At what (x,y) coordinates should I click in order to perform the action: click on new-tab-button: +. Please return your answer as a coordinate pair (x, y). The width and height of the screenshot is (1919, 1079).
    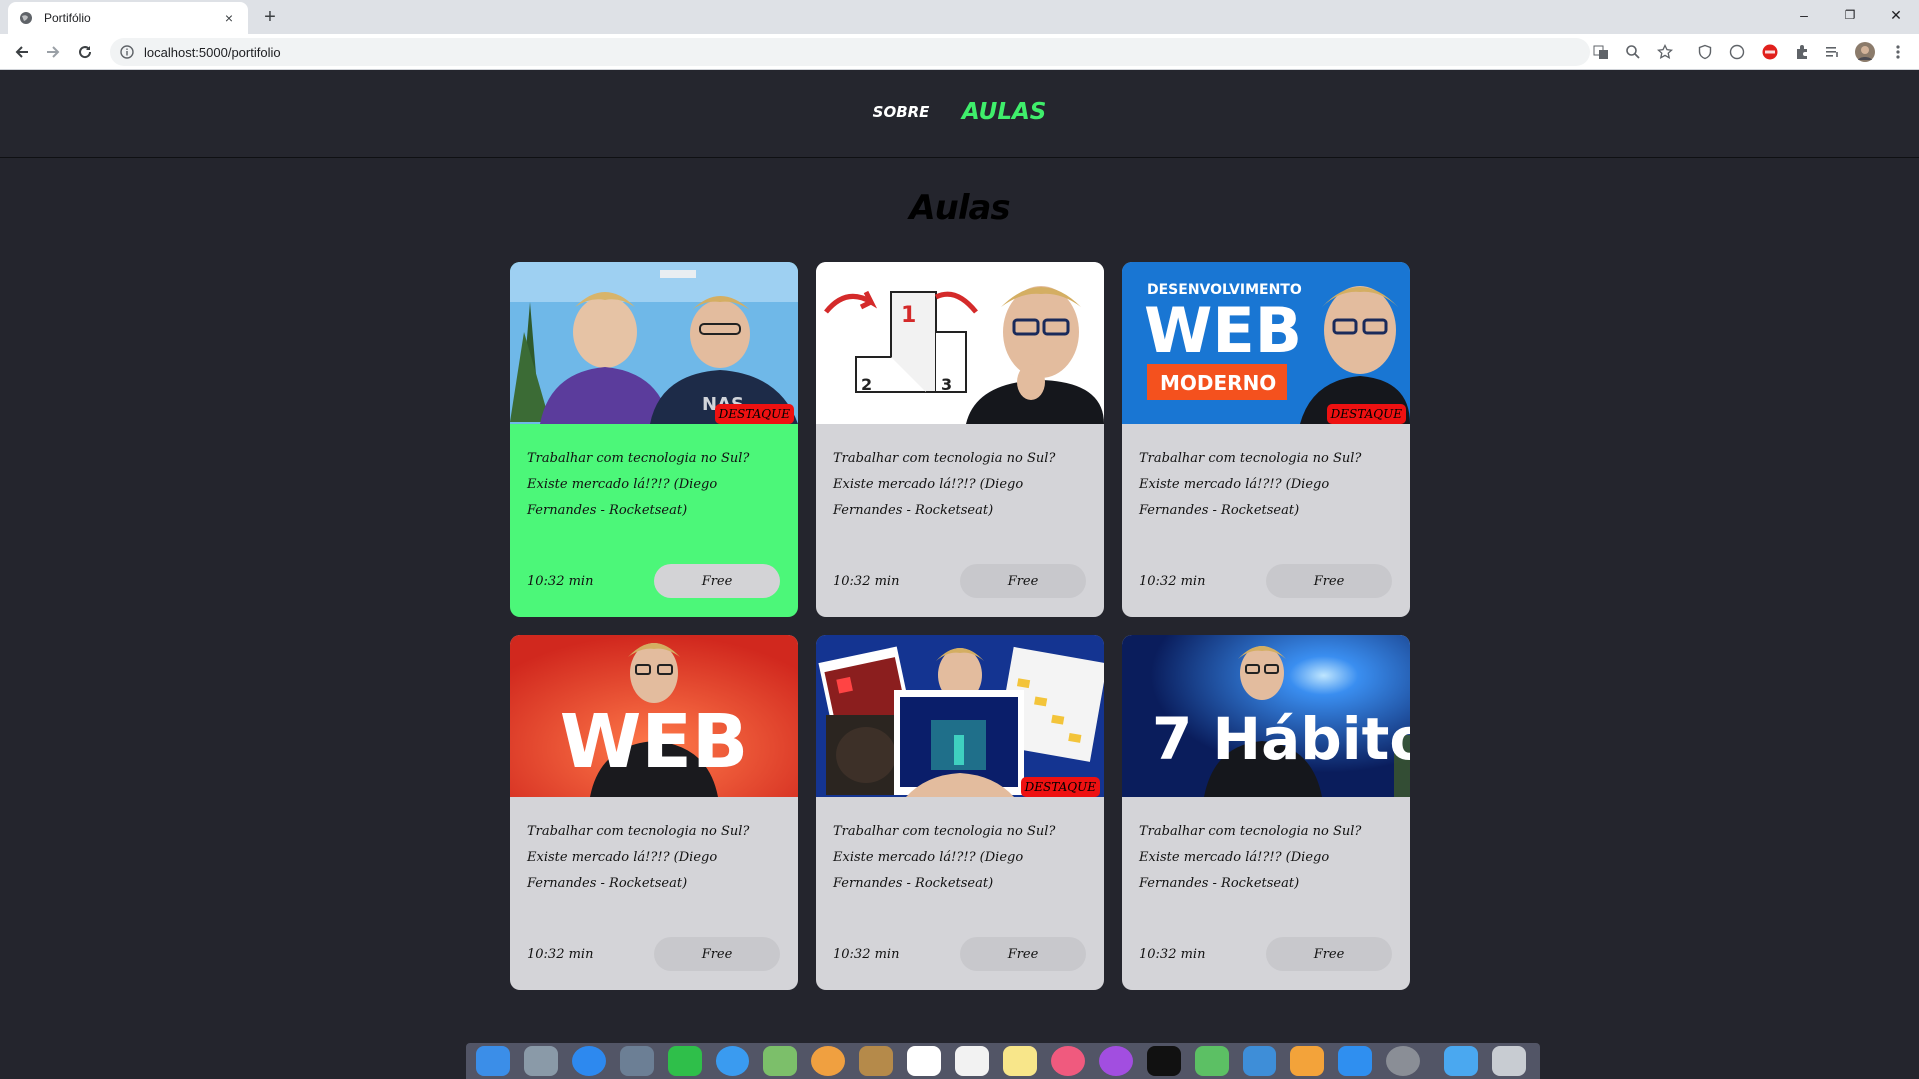
    Looking at the image, I should click on (270, 17).